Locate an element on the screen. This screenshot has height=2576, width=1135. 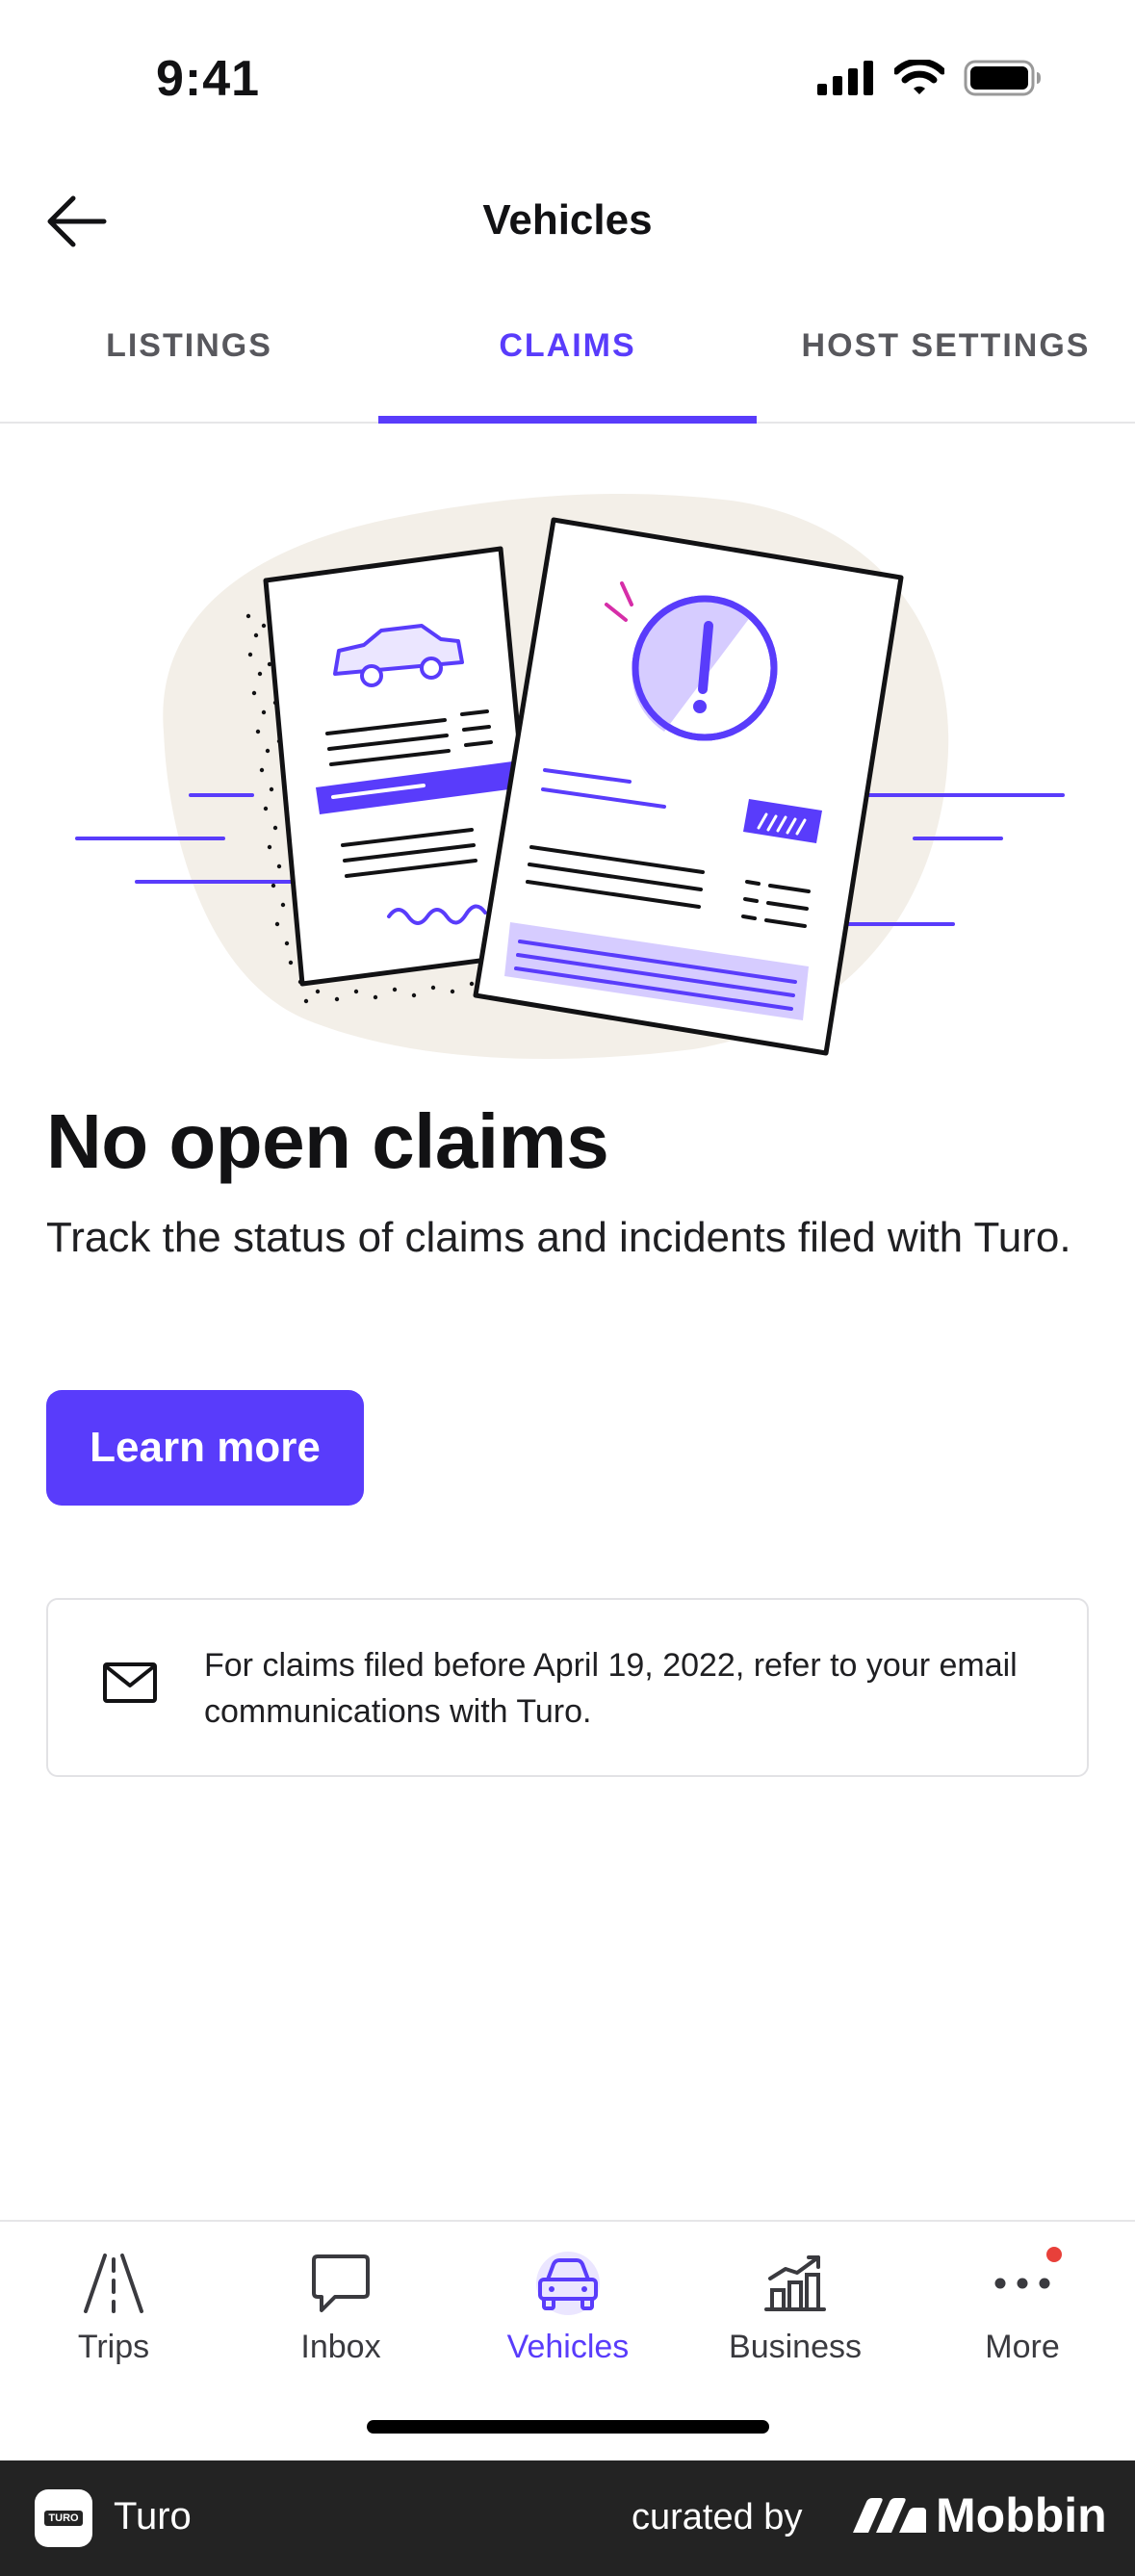
tab-claims: CLAIMS is located at coordinates (567, 356).